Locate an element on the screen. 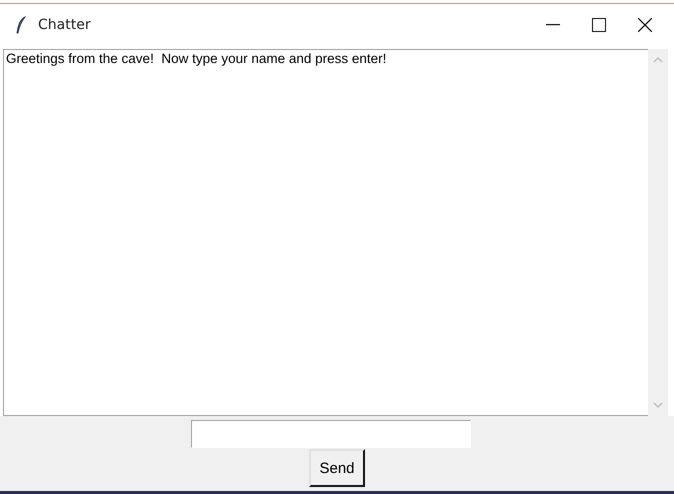 This screenshot has width=674, height=494. send-button: Send is located at coordinates (337, 468).